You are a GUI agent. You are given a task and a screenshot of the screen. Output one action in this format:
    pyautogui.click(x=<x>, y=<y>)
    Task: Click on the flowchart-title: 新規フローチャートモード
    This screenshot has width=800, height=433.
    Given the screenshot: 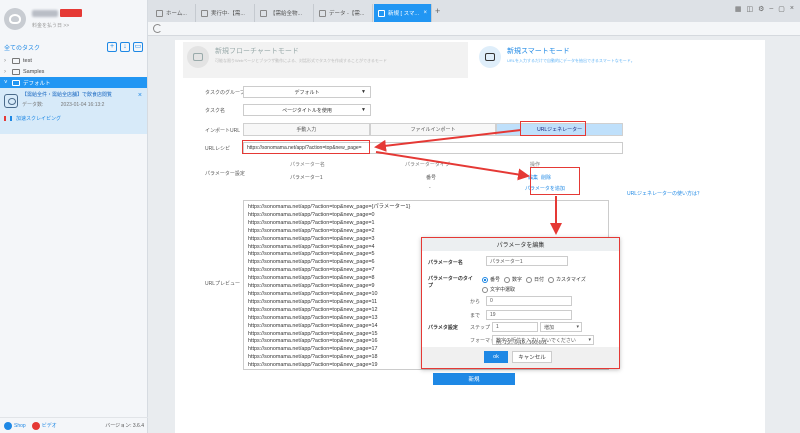 What is the action you would take?
    pyautogui.click(x=257, y=51)
    